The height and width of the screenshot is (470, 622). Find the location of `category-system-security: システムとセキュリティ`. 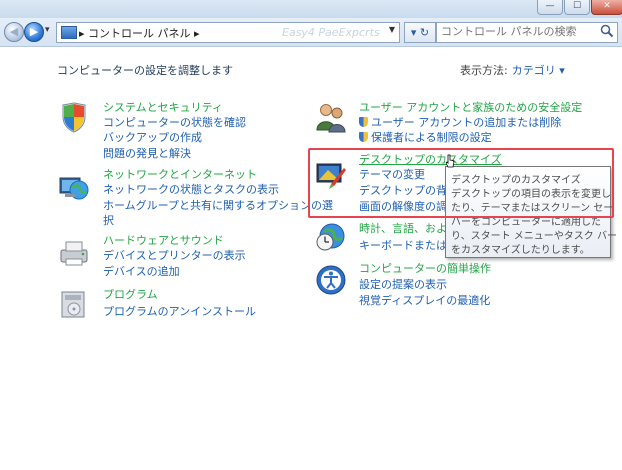

category-system-security: システムとセキュリティ is located at coordinates (163, 107).